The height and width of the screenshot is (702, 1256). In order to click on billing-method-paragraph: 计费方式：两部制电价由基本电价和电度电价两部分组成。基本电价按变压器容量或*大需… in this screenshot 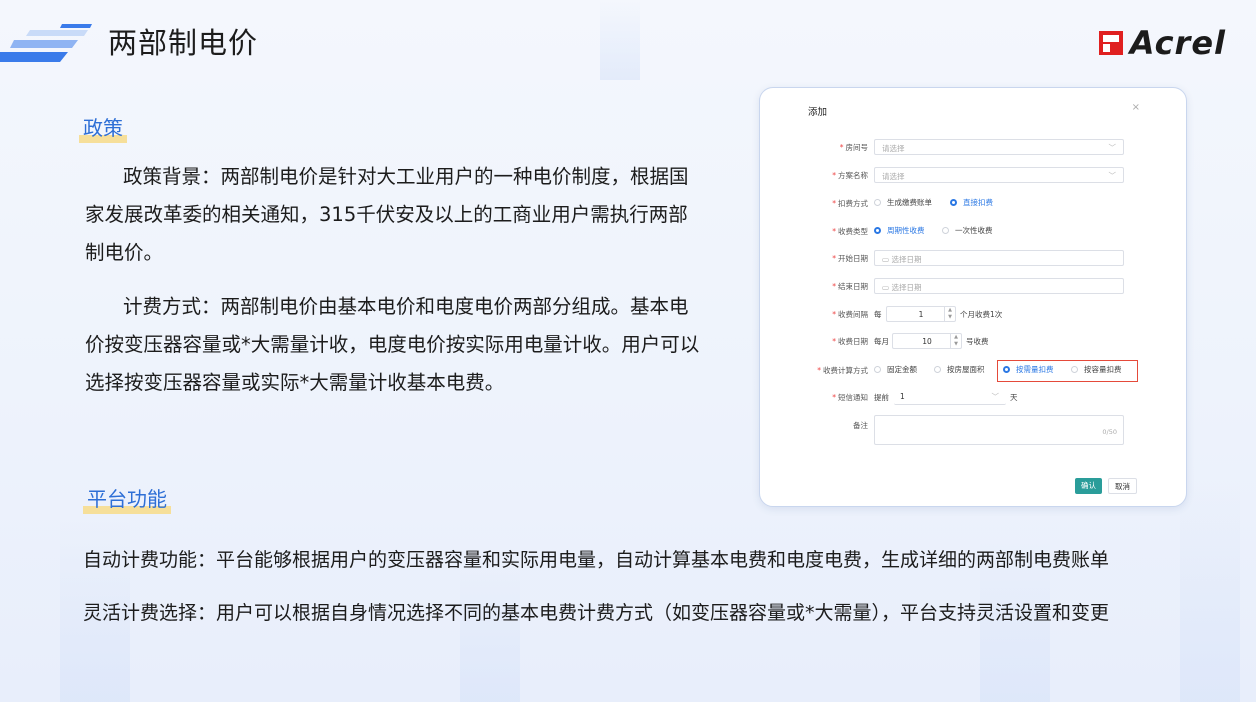, I will do `click(392, 344)`.